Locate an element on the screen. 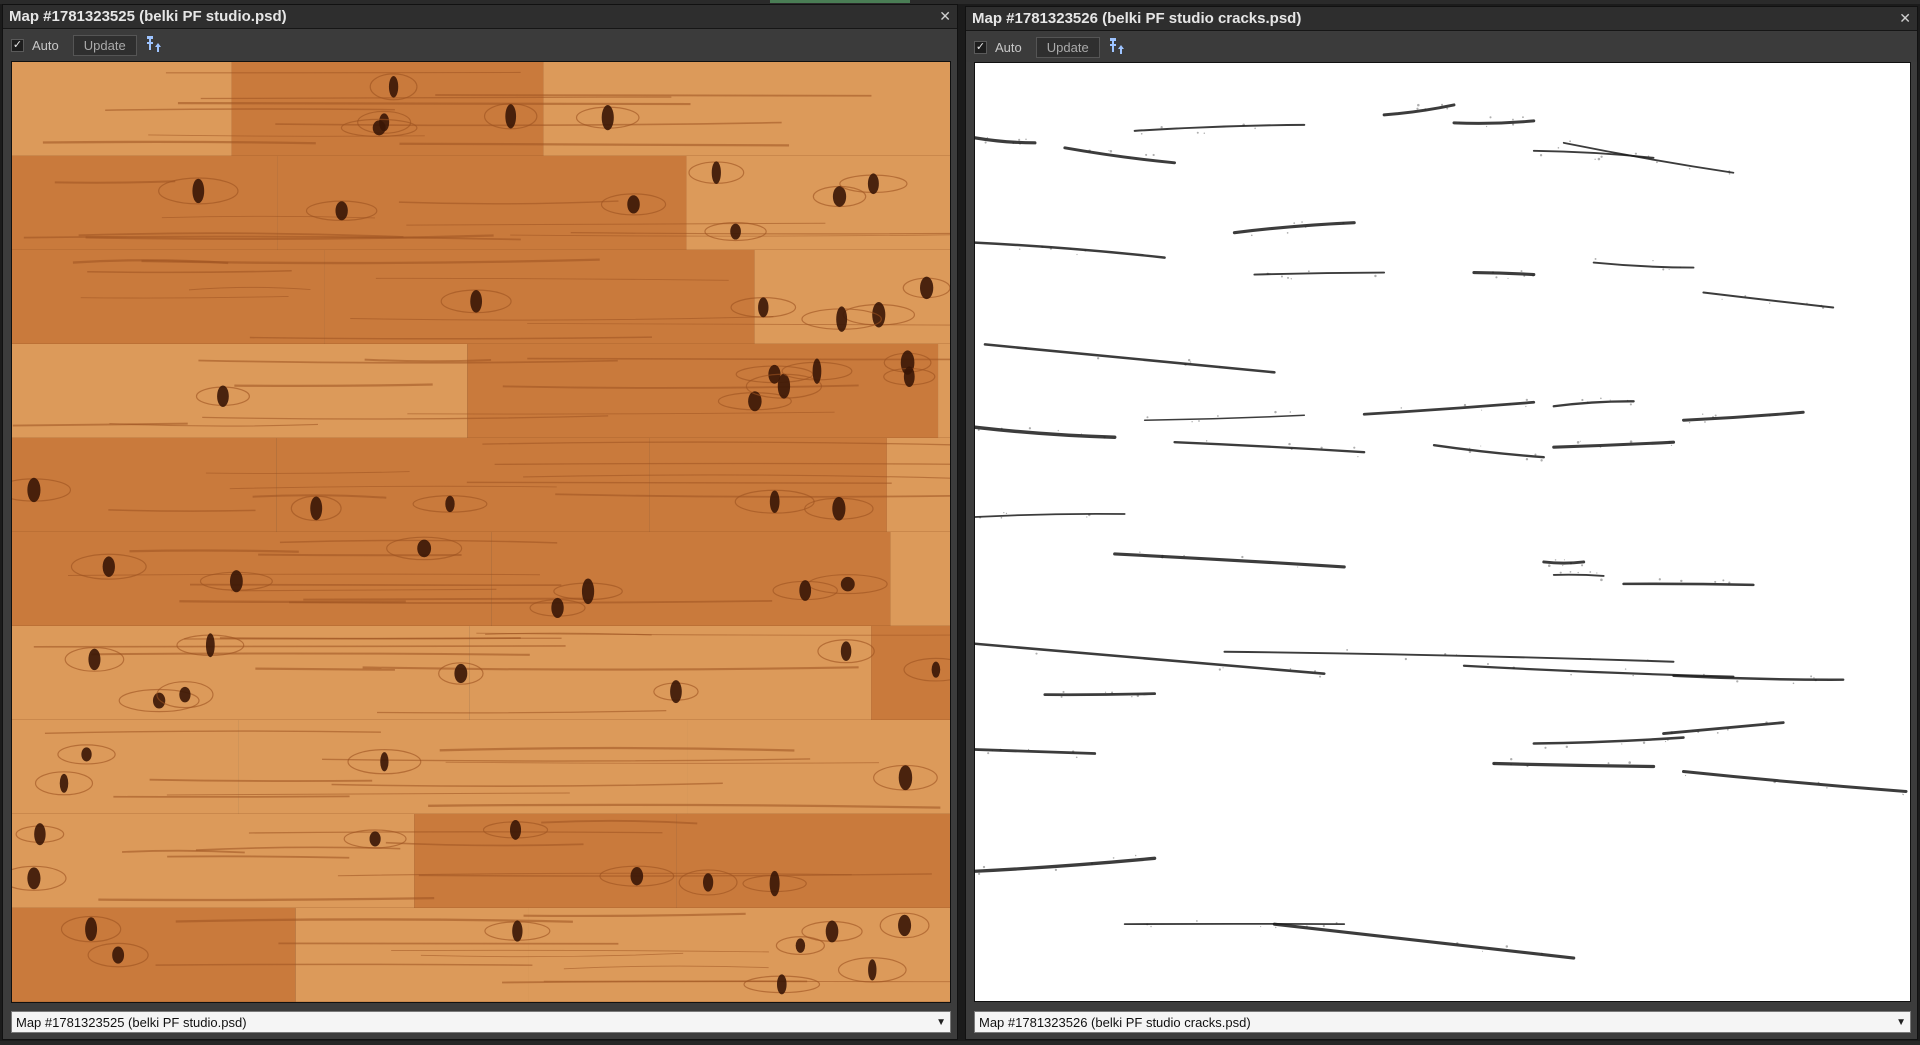  toolbar-right: ✓ Auto Update is located at coordinates (1441, 47).